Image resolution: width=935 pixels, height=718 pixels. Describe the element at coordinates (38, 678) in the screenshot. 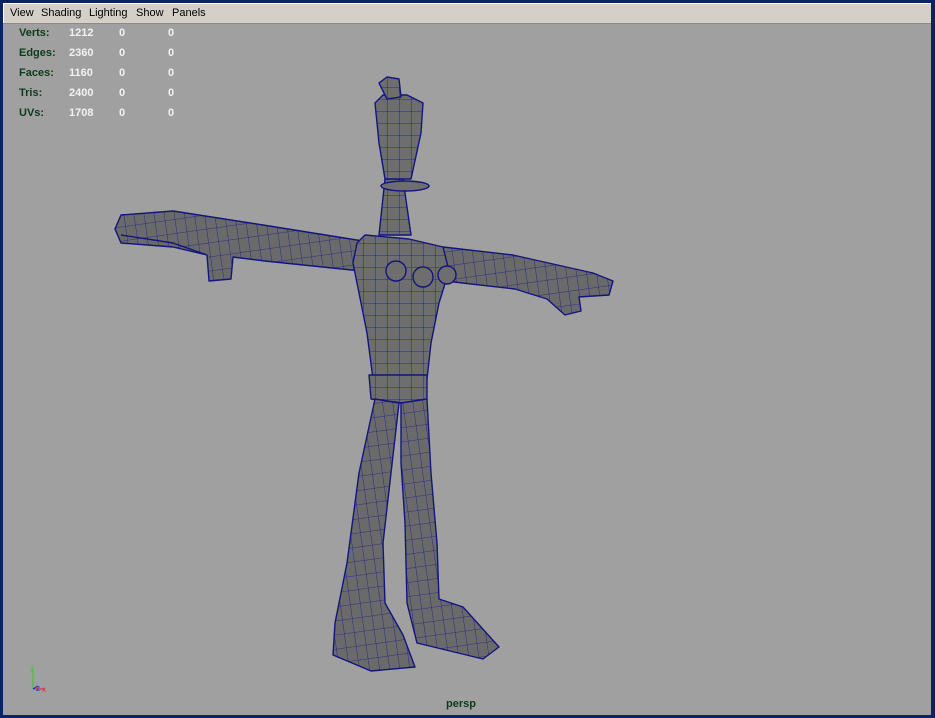

I see `view-axis-gizmo: y z x` at that location.